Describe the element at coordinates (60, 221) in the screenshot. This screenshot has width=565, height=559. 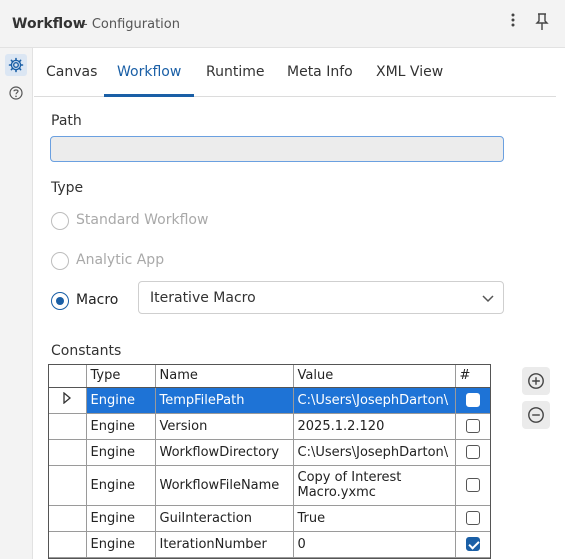
I see `standard-workflow-radio` at that location.